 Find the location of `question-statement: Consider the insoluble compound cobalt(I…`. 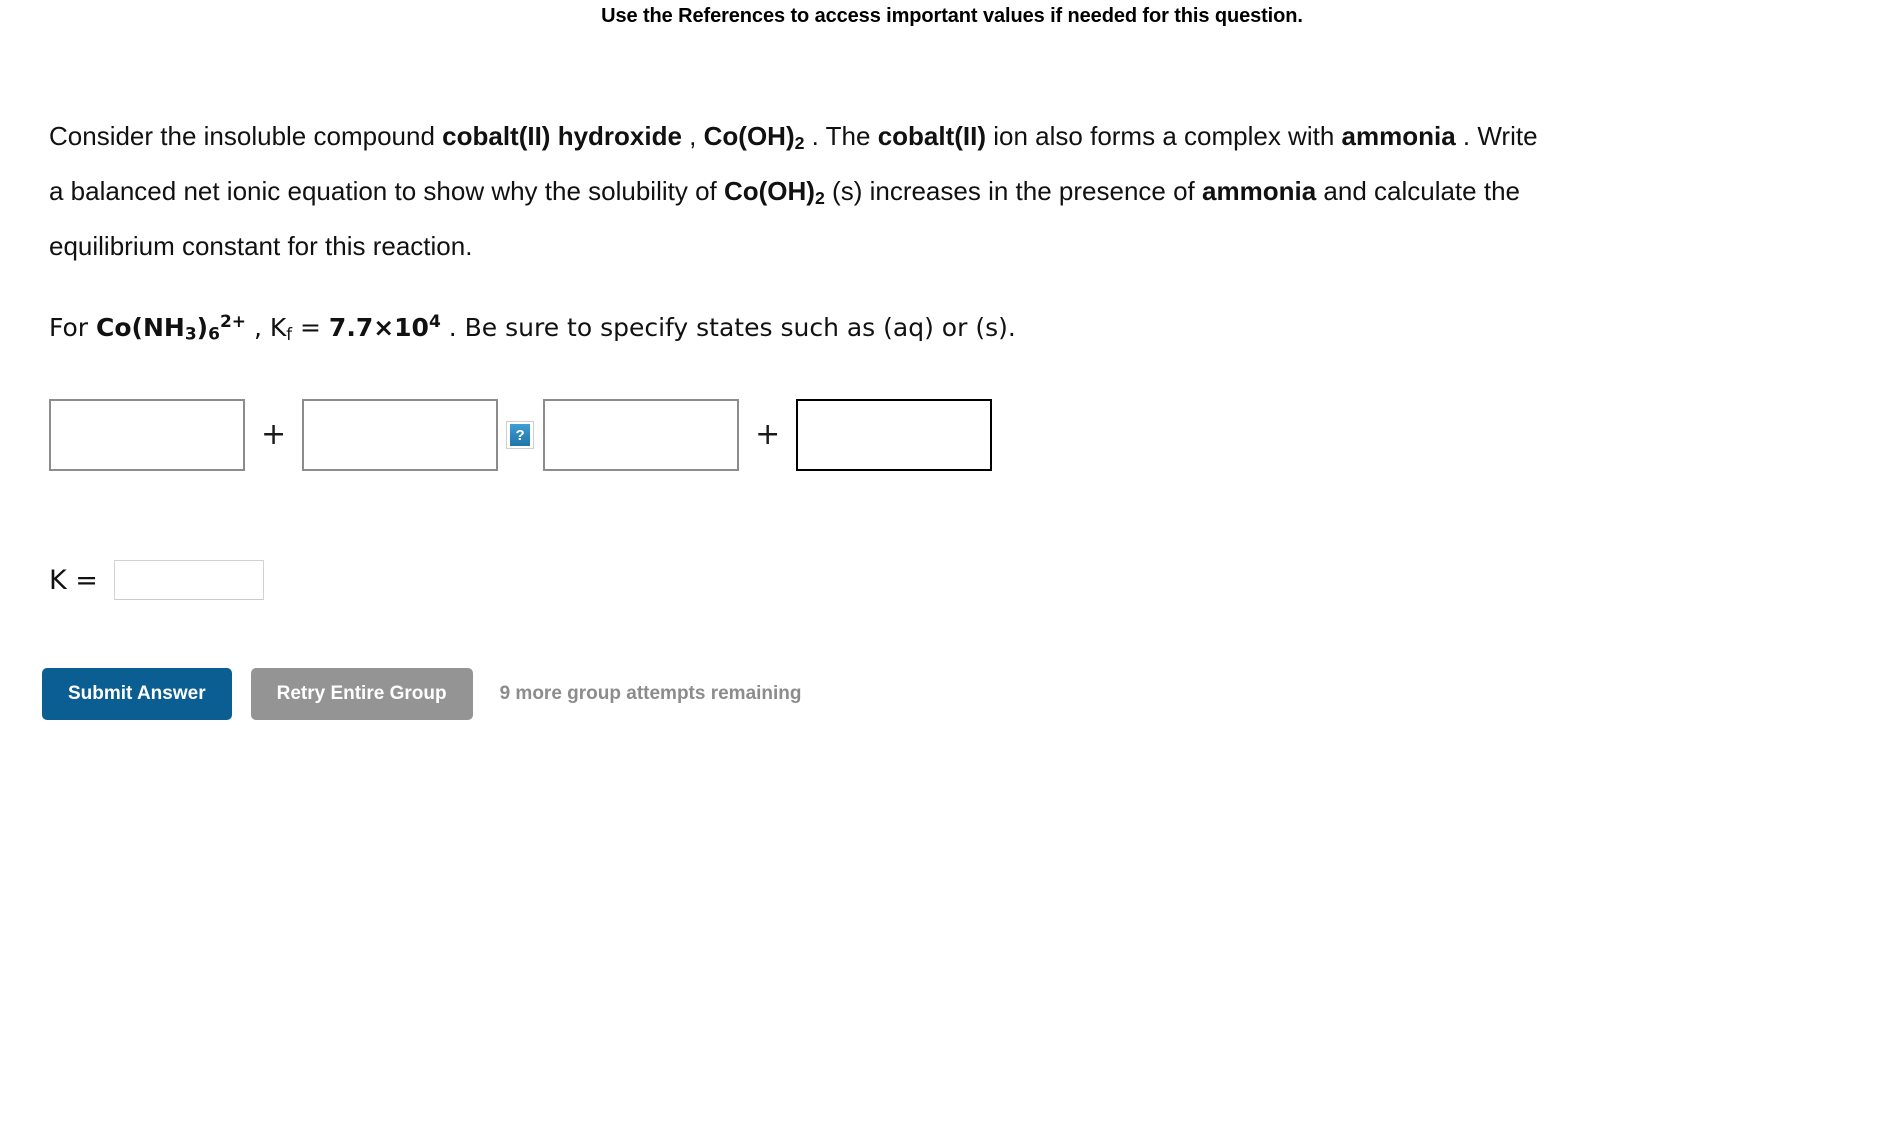

question-statement: Consider the insoluble compound cobalt(I… is located at coordinates (796, 191).